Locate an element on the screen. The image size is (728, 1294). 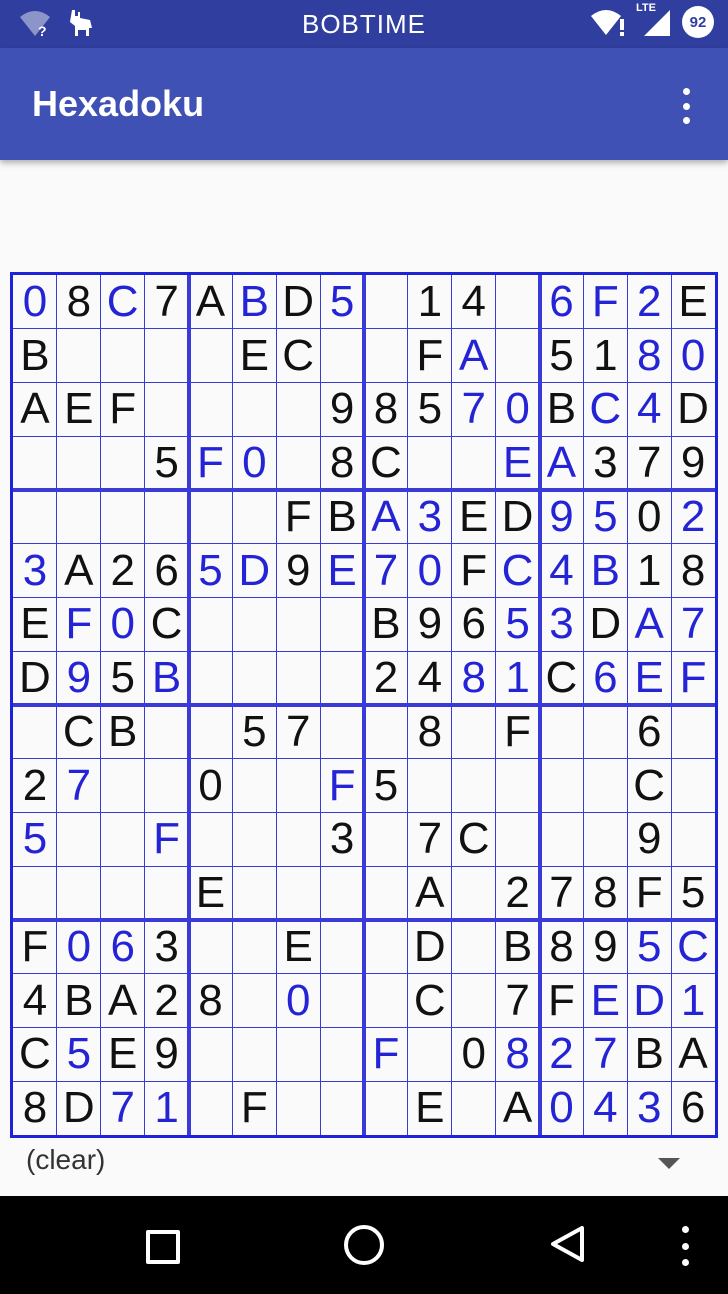
grid-cell: 9 is located at coordinates (693, 463).